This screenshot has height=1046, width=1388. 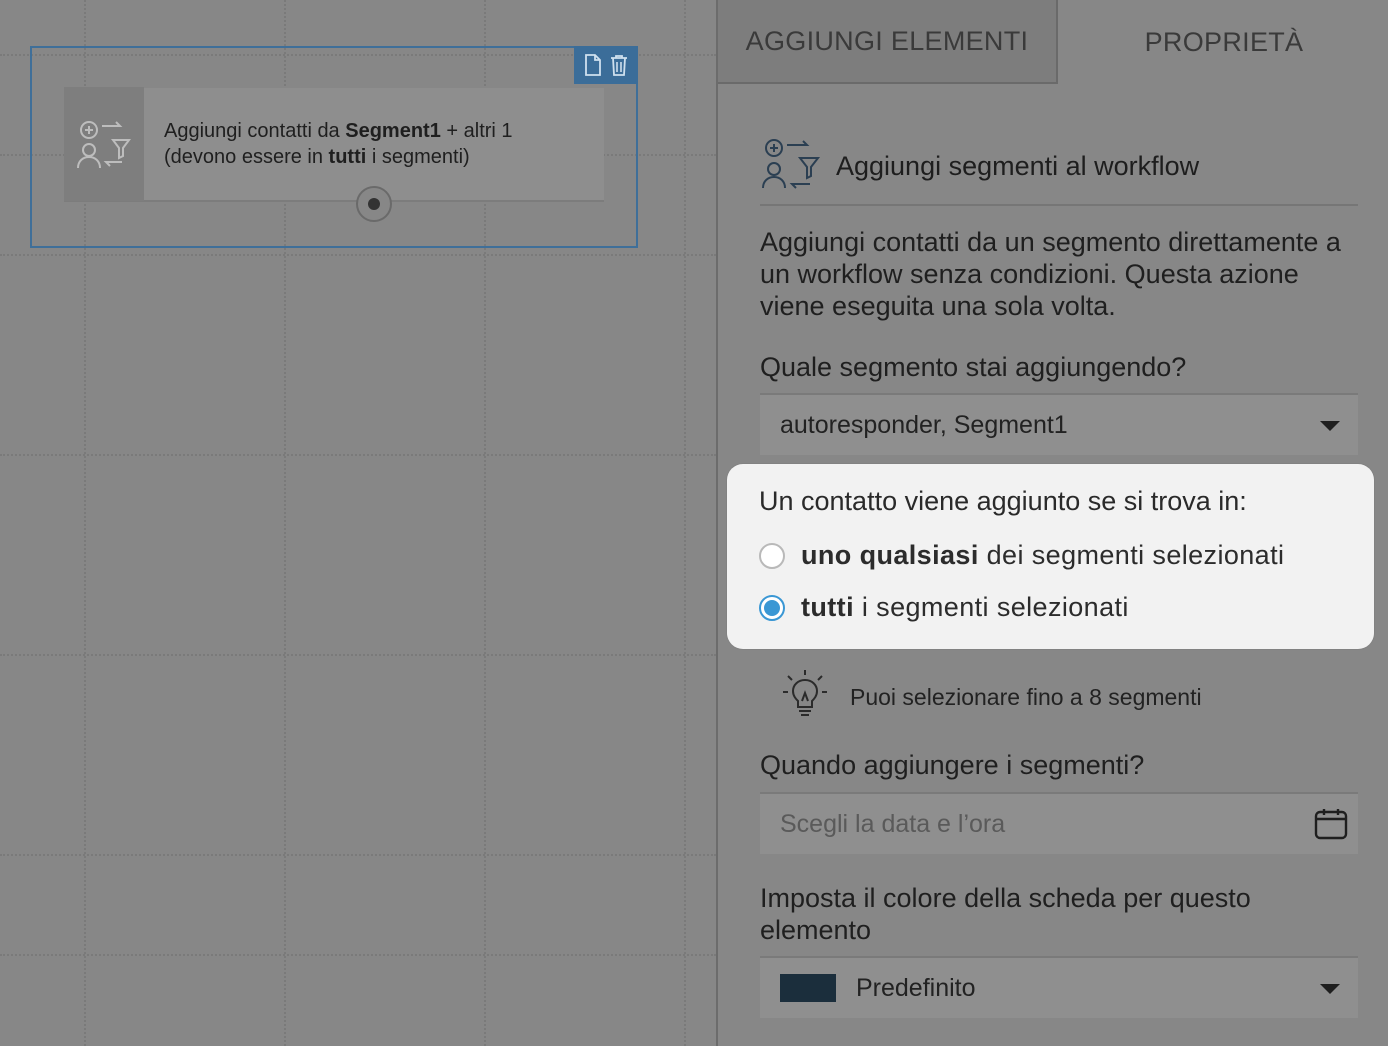 I want to click on panel-tabs: AGGIUNGI ELEMENTI PROPRIETÀ, so click(x=1053, y=42).